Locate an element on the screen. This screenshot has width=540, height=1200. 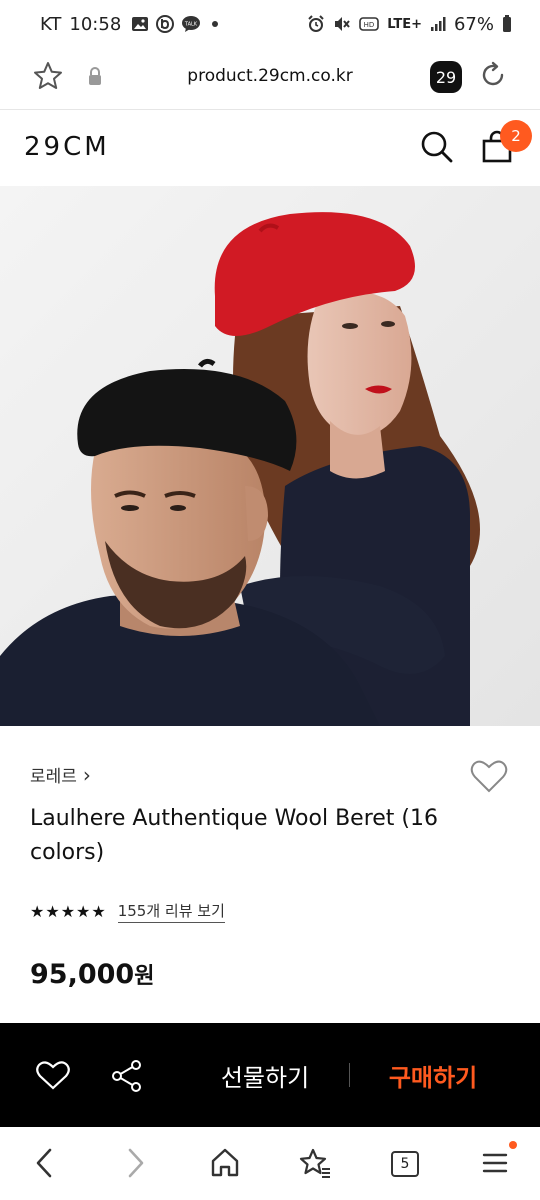
price-amount: 95,000 is located at coordinates (82, 974).